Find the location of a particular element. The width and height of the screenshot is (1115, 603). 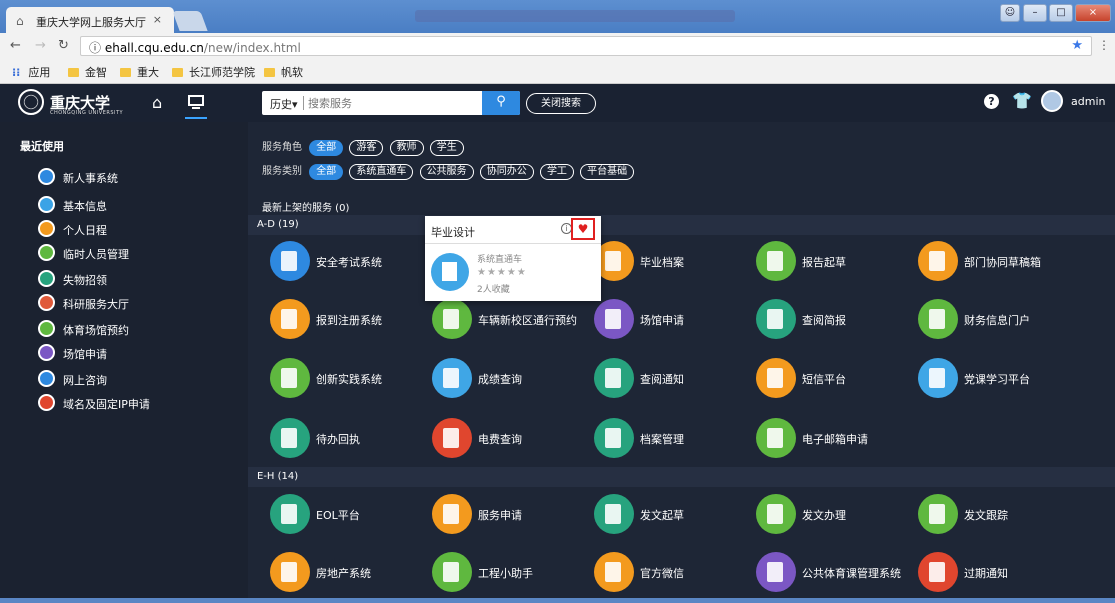

service-label: 发文办理 is located at coordinates (824, 515).